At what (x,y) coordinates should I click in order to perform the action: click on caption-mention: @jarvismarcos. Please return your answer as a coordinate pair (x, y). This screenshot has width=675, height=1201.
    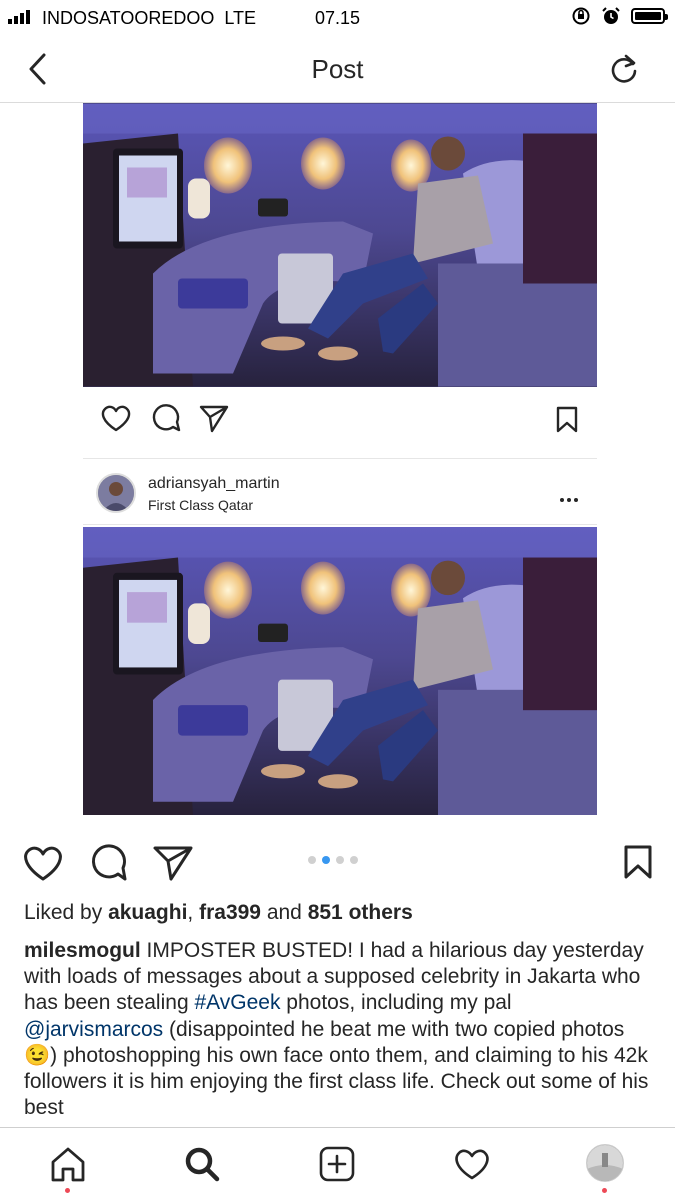
    Looking at the image, I should click on (93, 1029).